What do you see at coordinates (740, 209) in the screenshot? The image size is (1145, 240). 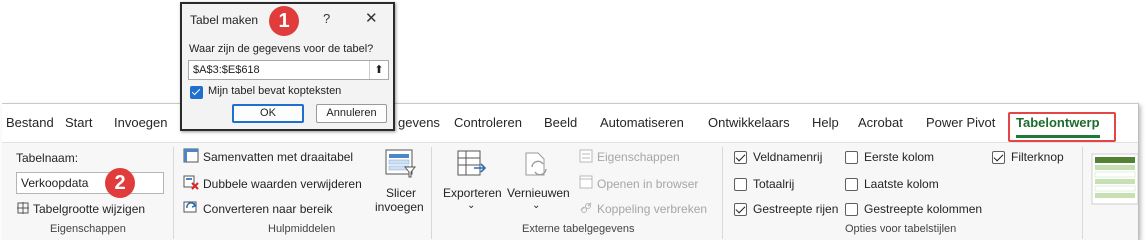 I see `banded-rows-checkbox` at bounding box center [740, 209].